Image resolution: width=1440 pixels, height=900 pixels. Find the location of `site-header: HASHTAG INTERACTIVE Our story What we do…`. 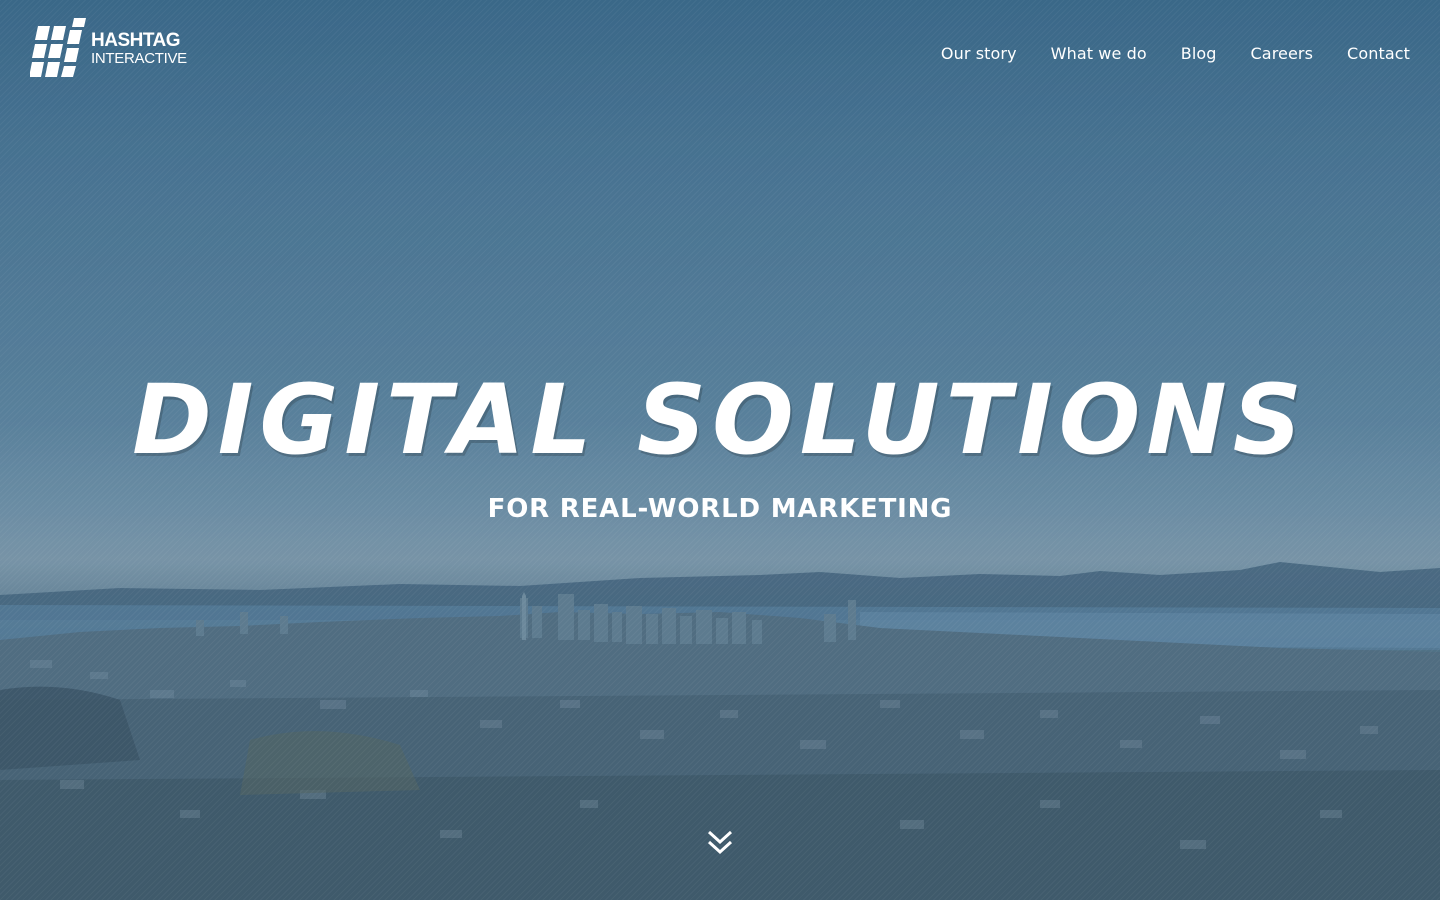

site-header: HASHTAG INTERACTIVE Our story What we do… is located at coordinates (720, 55).